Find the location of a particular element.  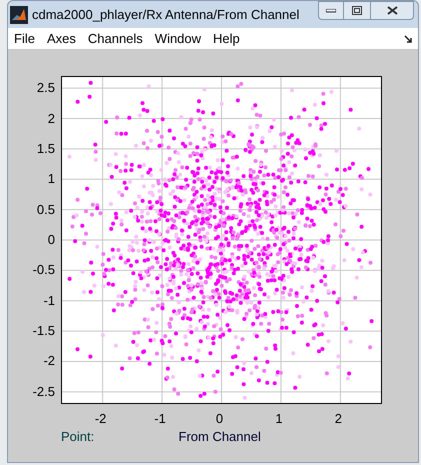

close-button is located at coordinates (392, 10).